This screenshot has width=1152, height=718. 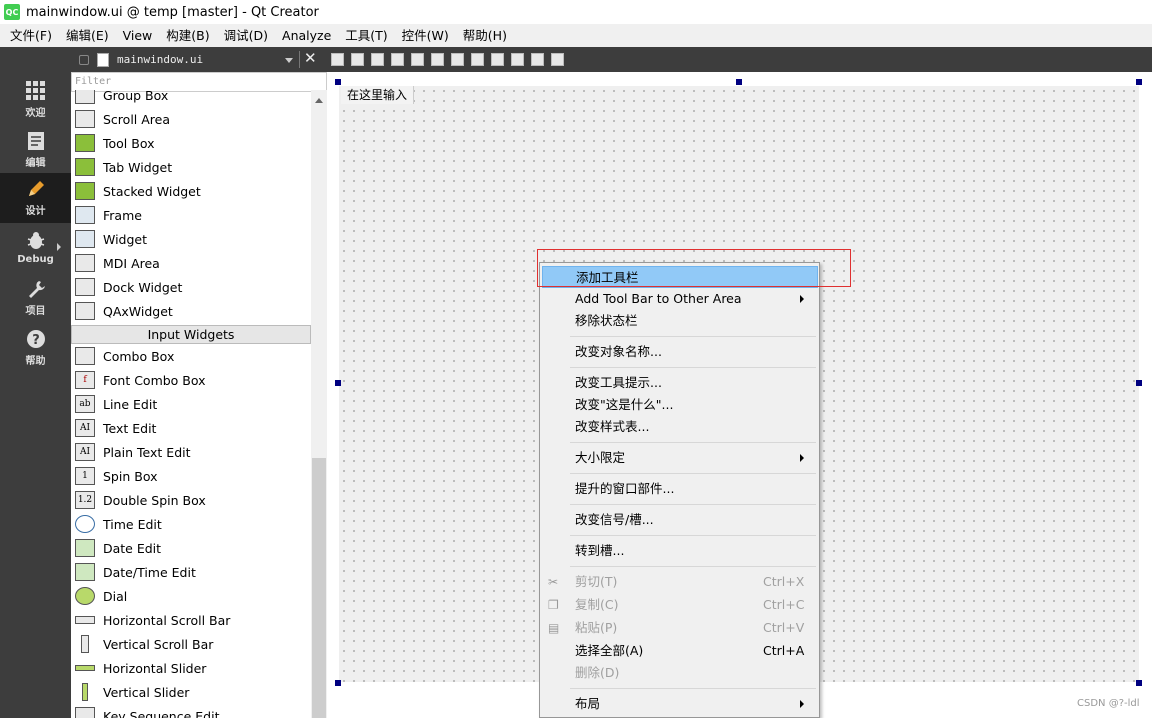 What do you see at coordinates (160, 59) in the screenshot?
I see `open-file-name: mainwindow.ui` at bounding box center [160, 59].